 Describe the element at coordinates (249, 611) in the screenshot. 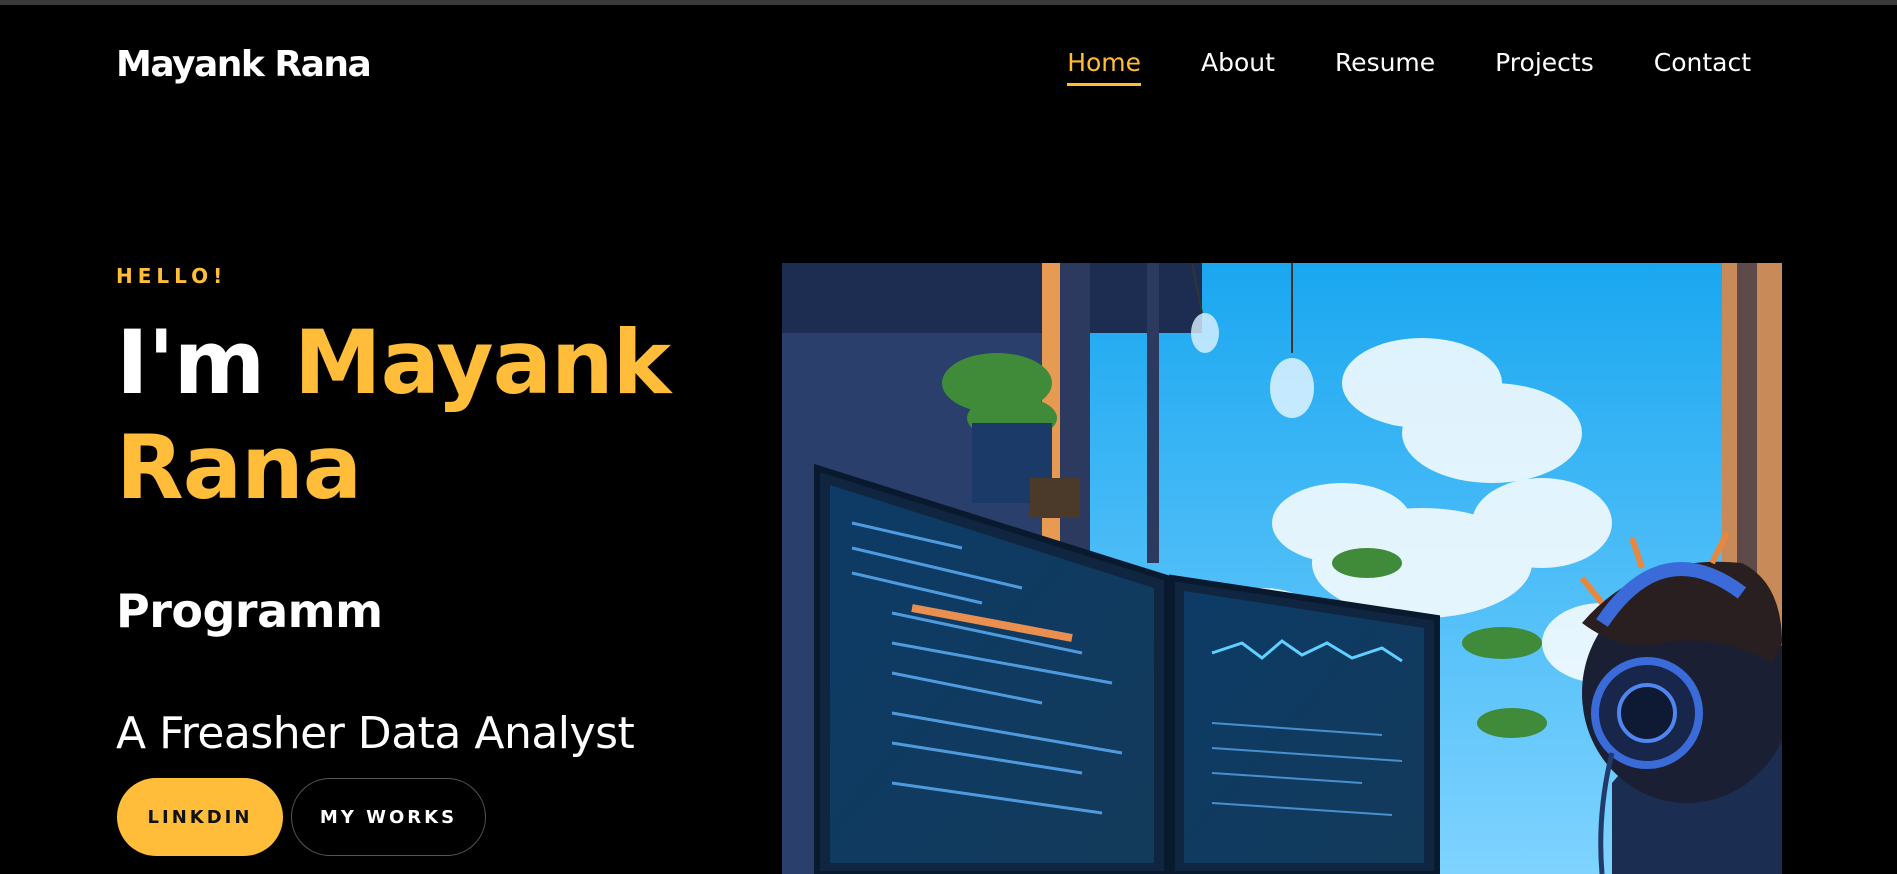

I see `hero-role: Programm` at that location.